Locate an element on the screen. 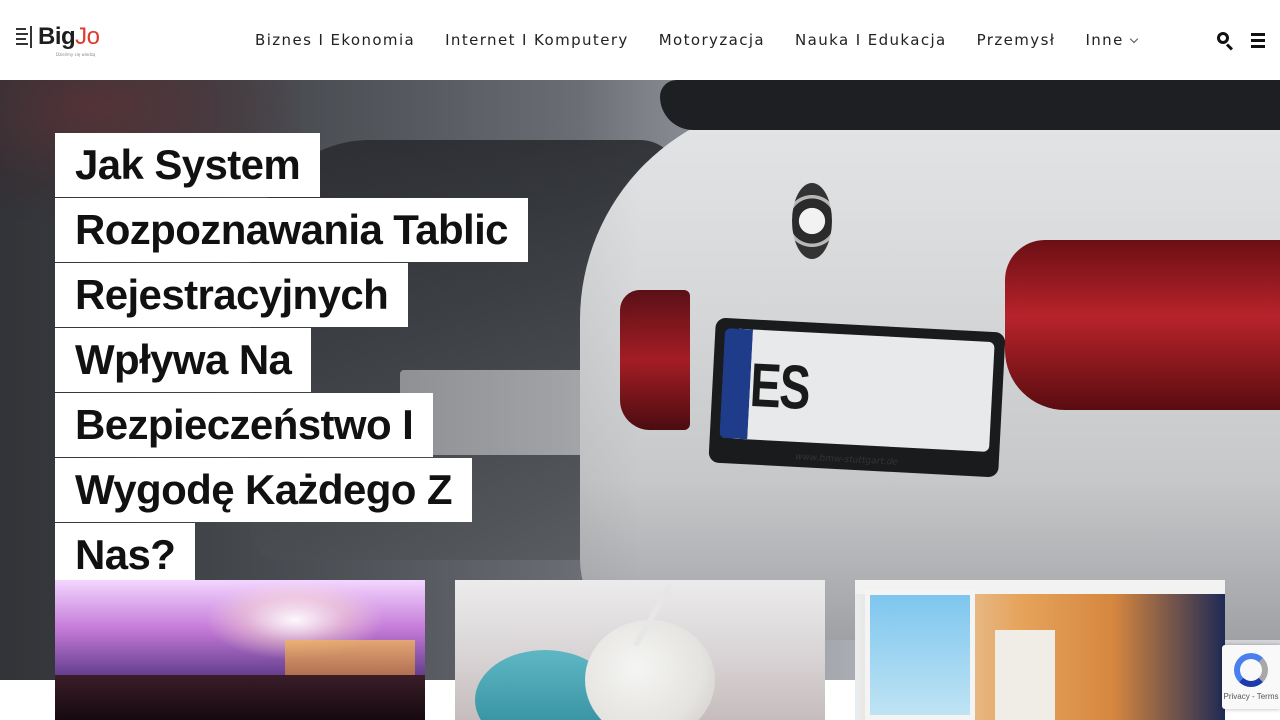 The width and height of the screenshot is (1280, 720). recaptcha-icon is located at coordinates (1251, 670).